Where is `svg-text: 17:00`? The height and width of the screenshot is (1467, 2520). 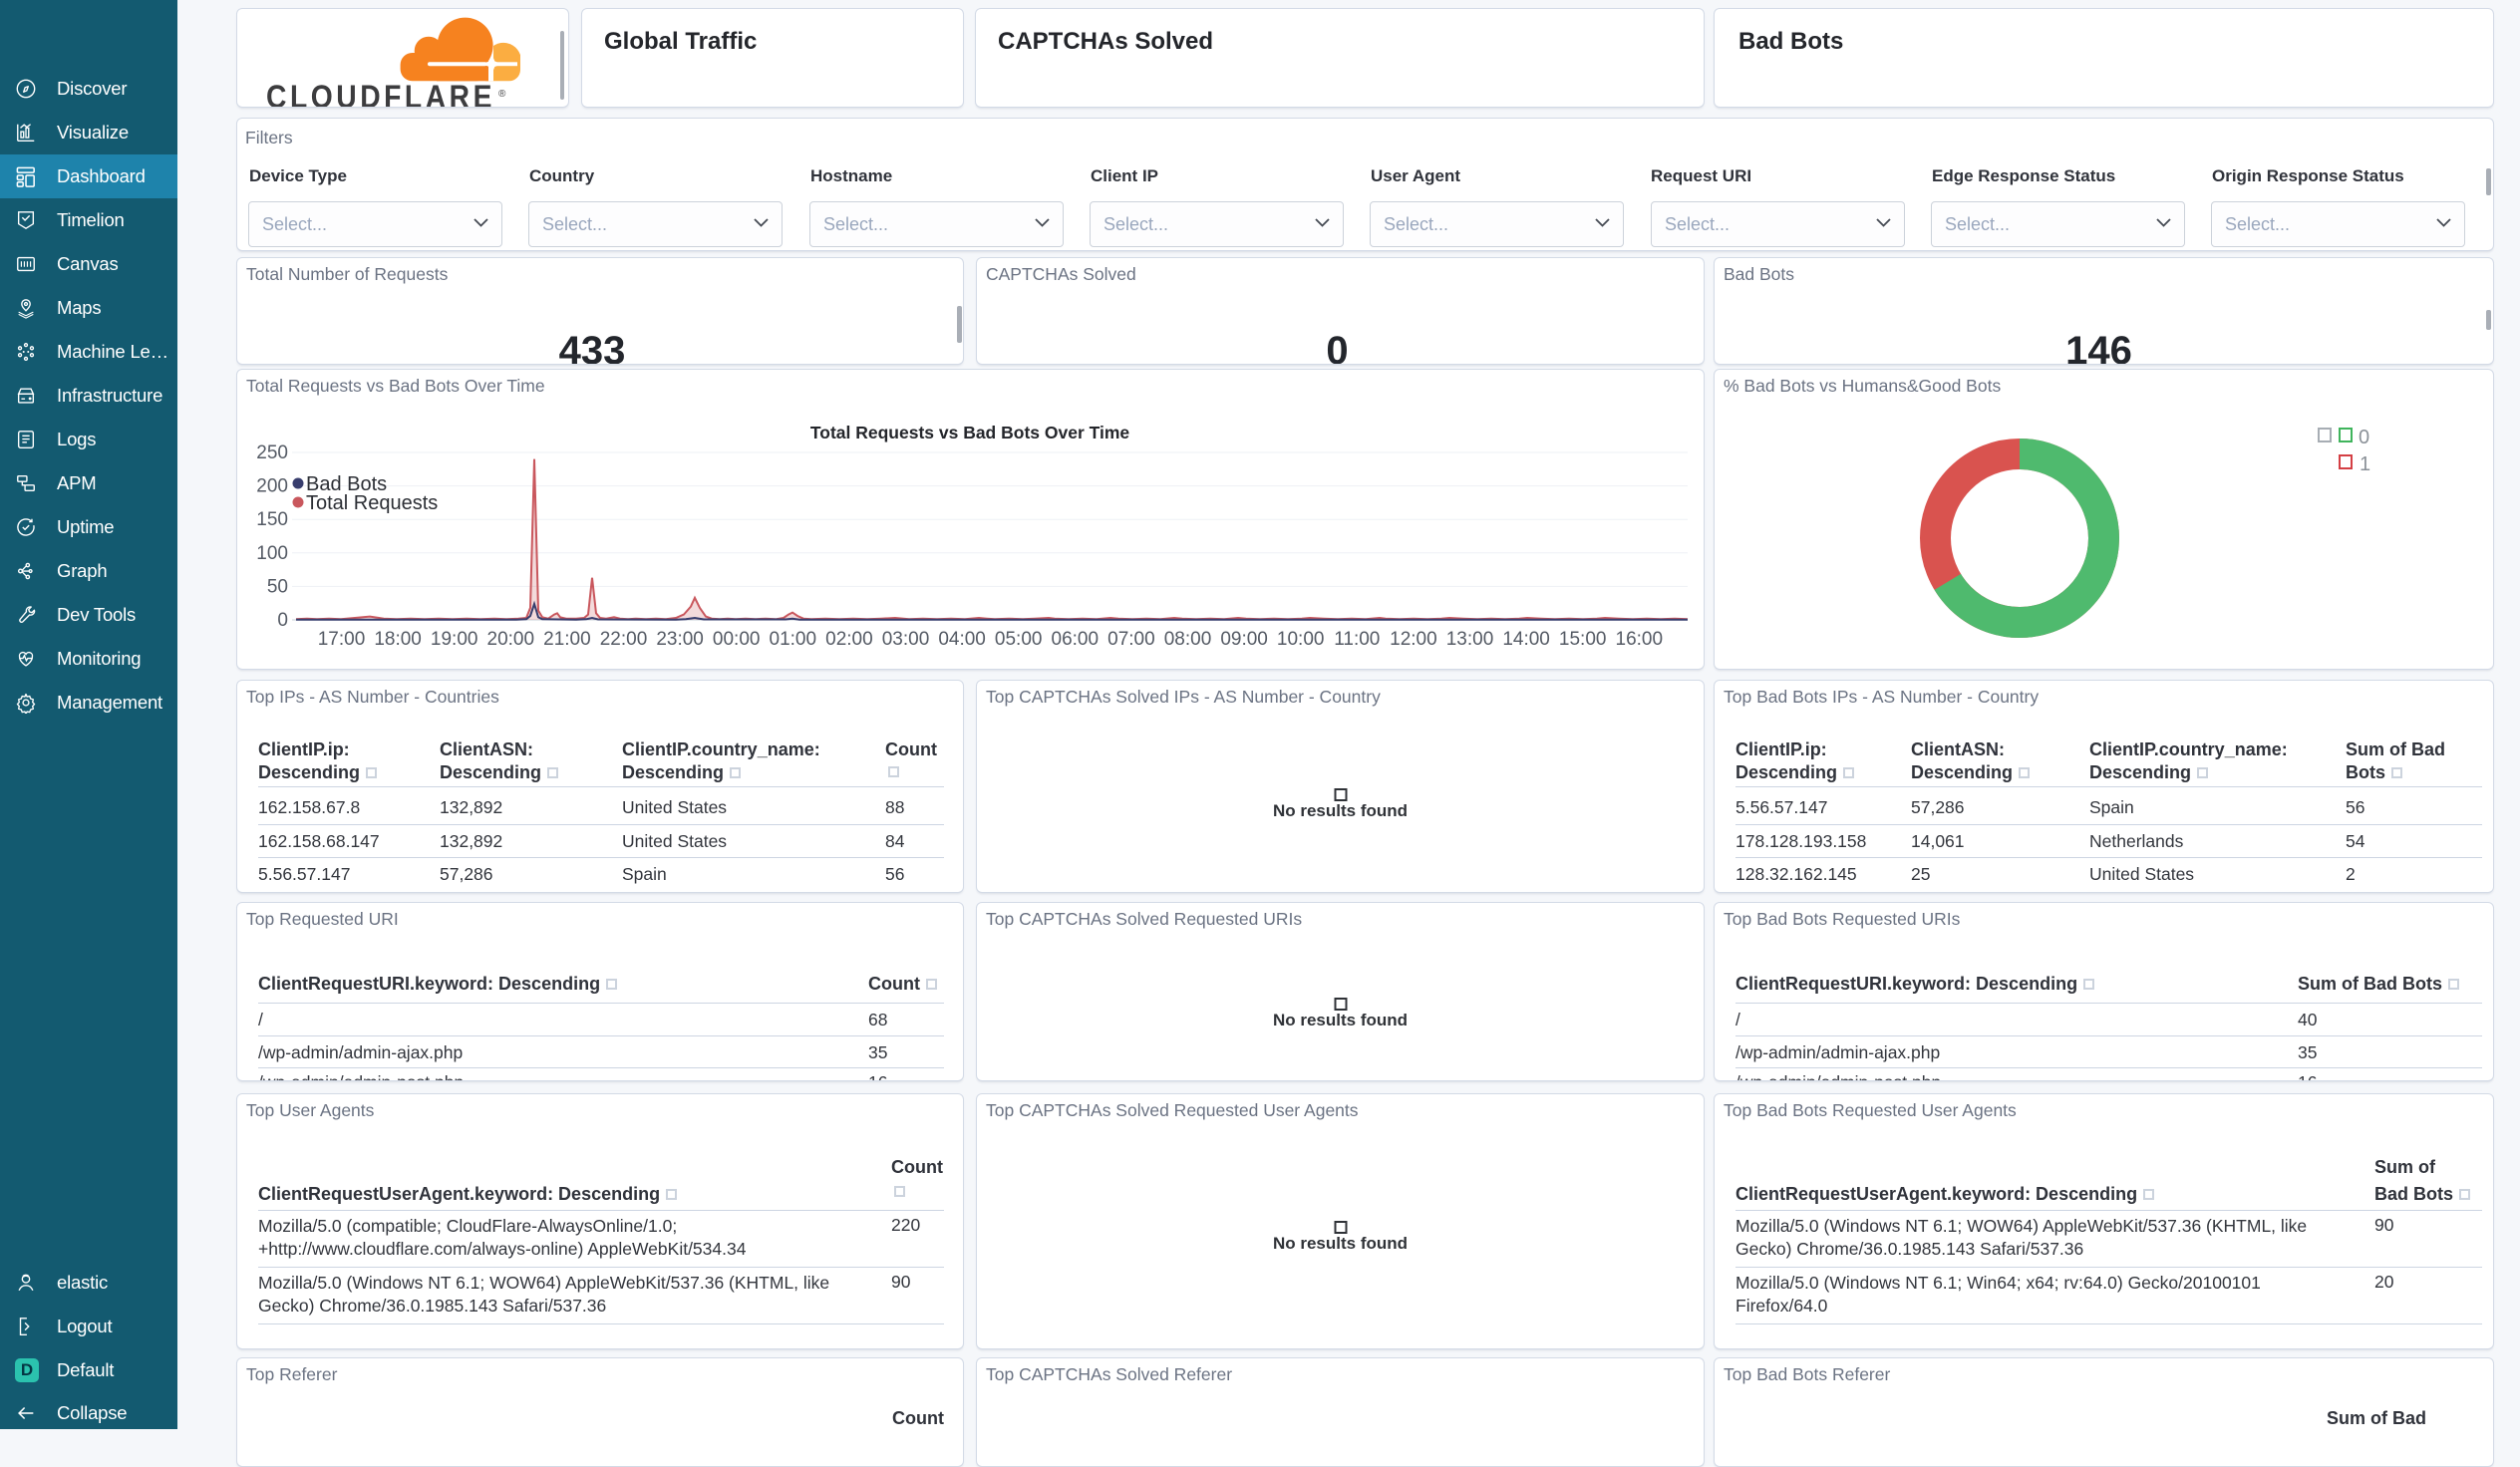
svg-text: 17:00 is located at coordinates (342, 639).